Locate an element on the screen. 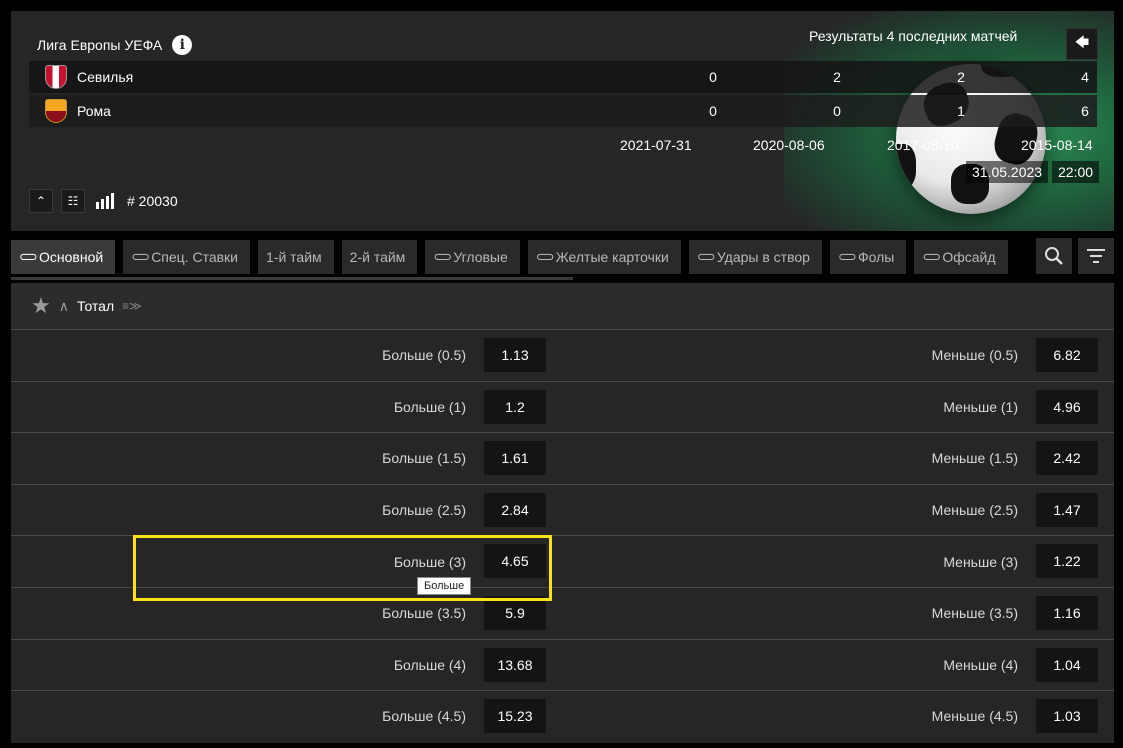 This screenshot has height=748, width=1123. tab-corners: ⊂⊃ Угловые is located at coordinates (472, 257).